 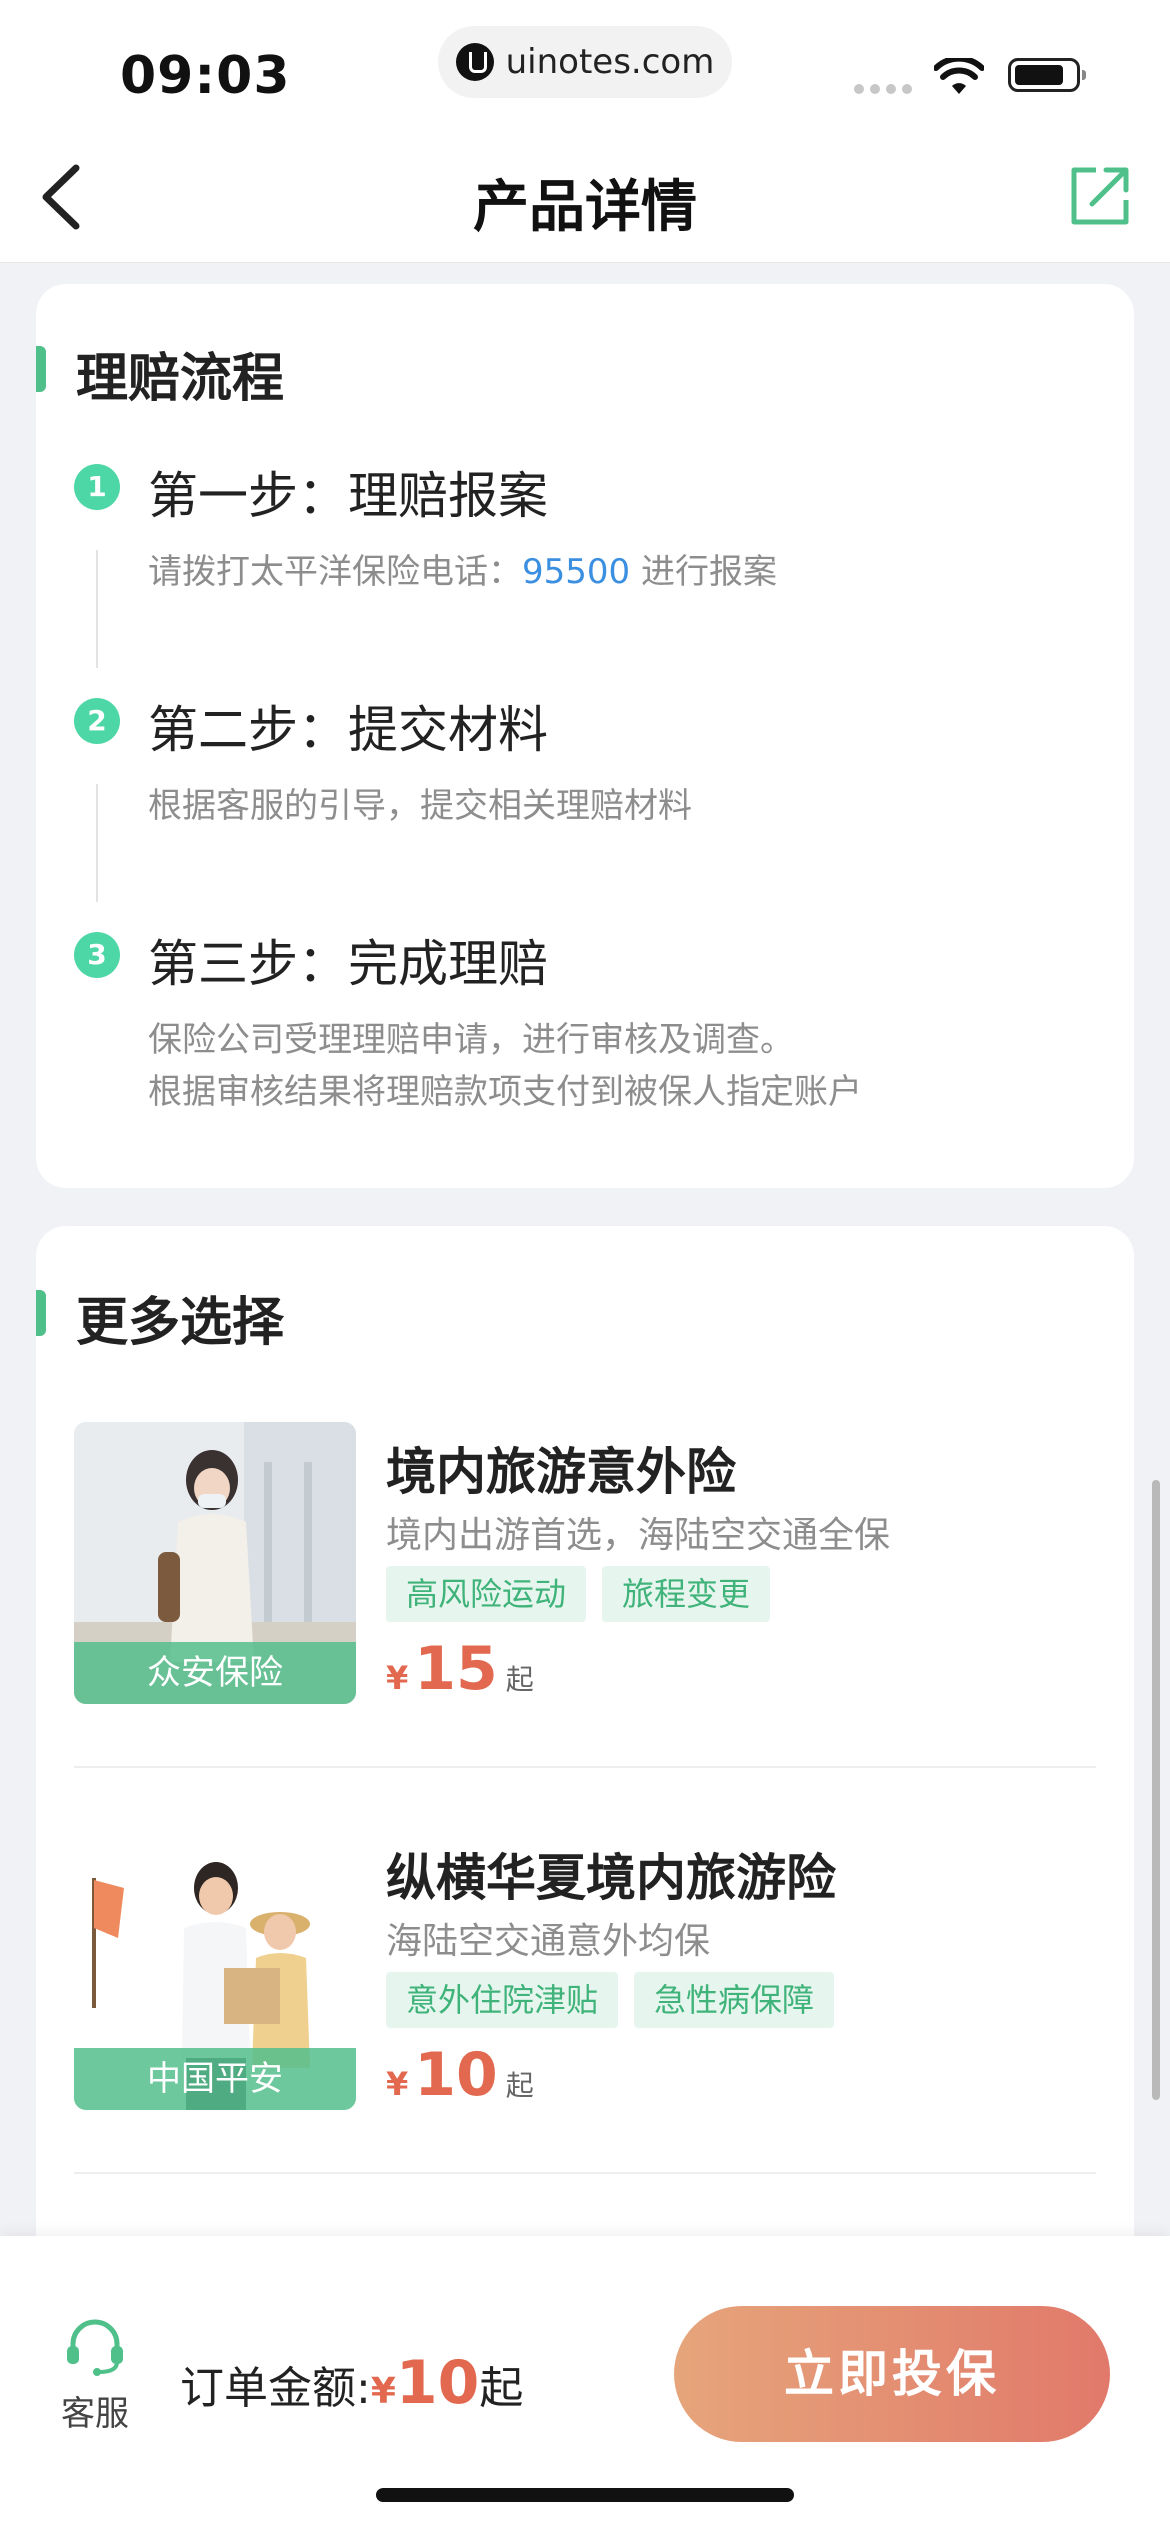 What do you see at coordinates (95, 2414) in the screenshot?
I see `customer-service-label: 客服` at bounding box center [95, 2414].